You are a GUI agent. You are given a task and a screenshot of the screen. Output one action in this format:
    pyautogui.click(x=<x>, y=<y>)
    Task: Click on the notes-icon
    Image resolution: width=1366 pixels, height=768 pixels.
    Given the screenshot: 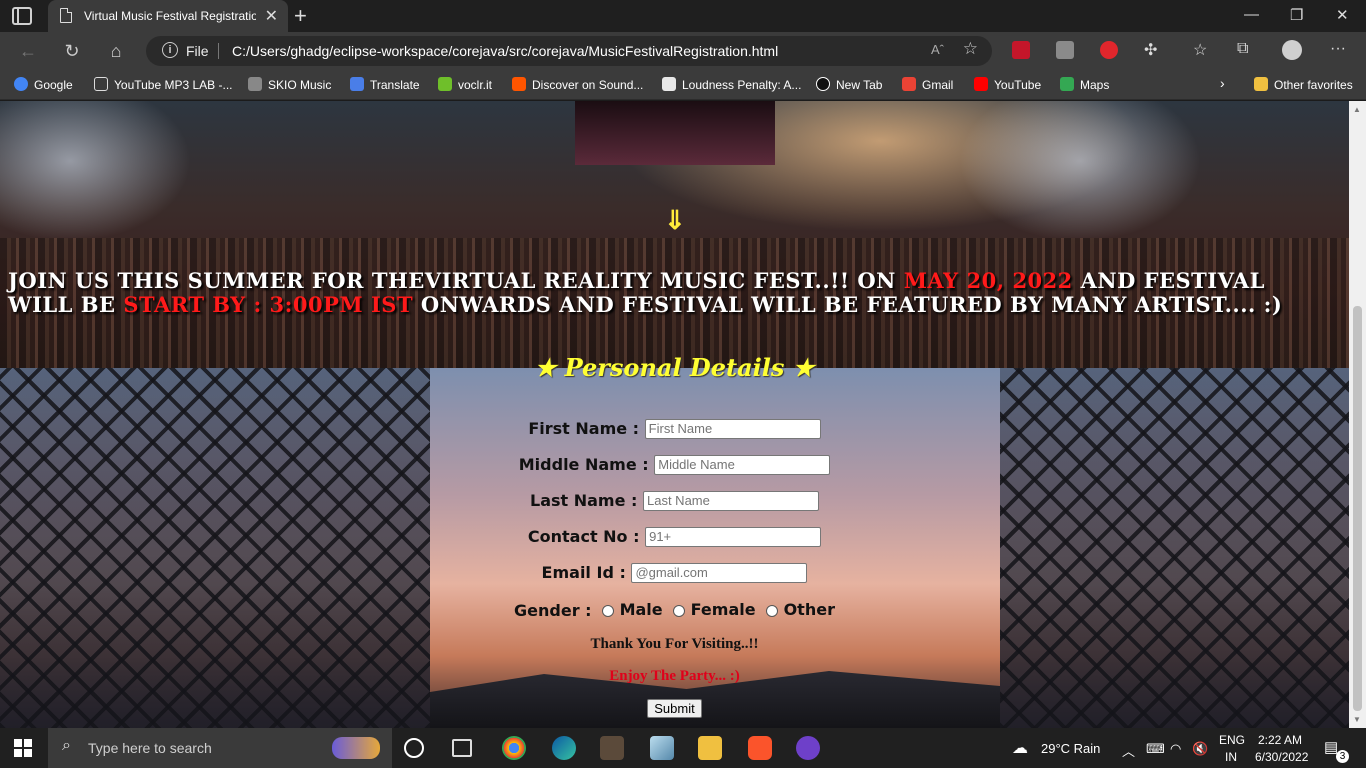 What is the action you would take?
    pyautogui.click(x=662, y=748)
    